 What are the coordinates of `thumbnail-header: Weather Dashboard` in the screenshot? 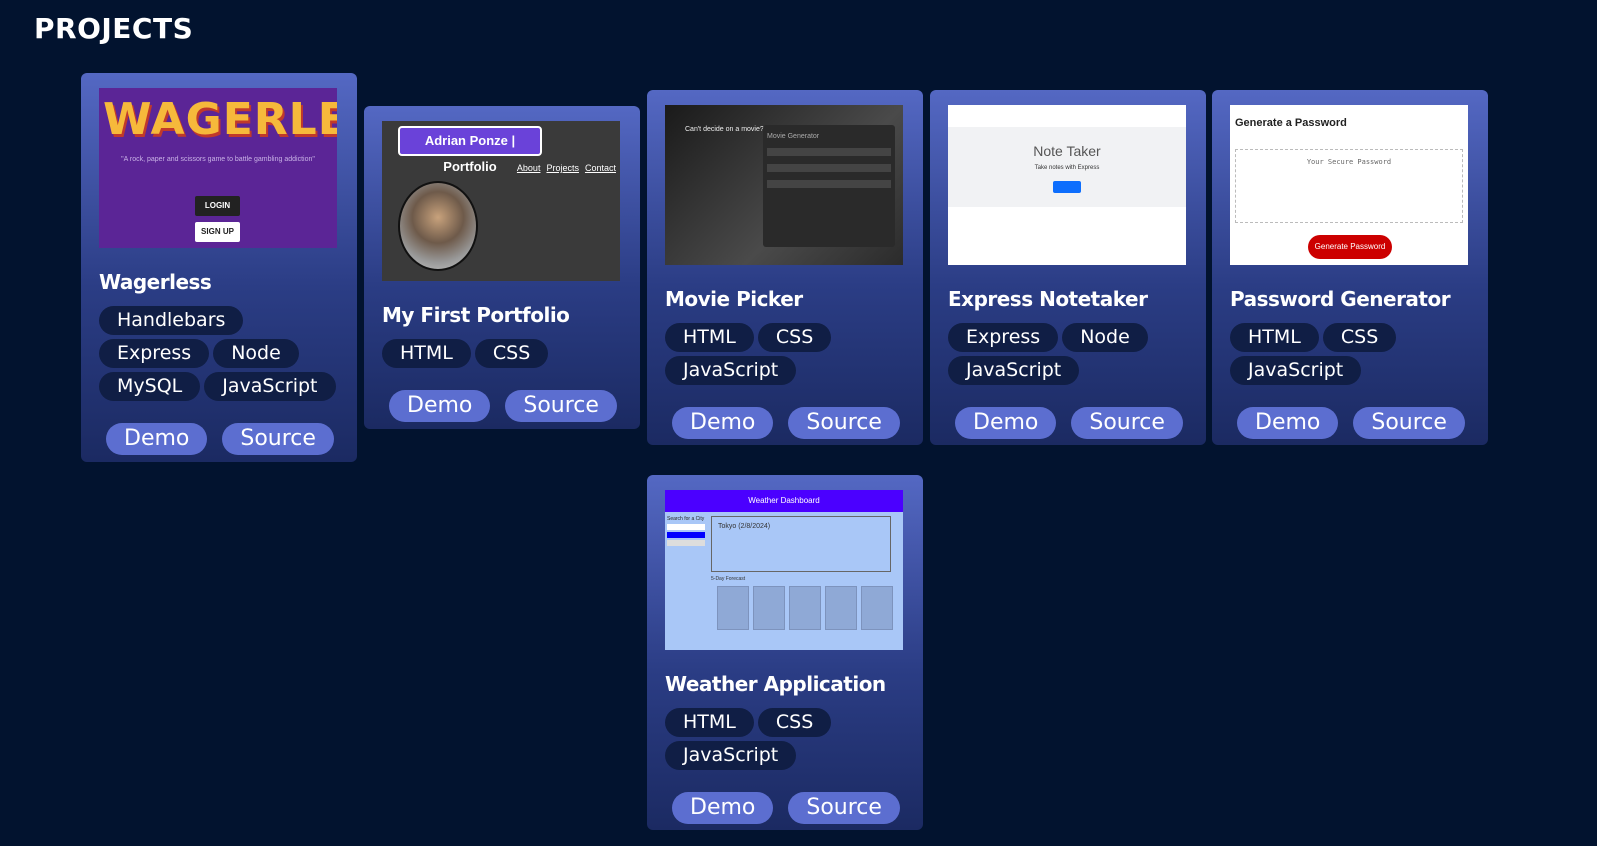 It's located at (784, 501).